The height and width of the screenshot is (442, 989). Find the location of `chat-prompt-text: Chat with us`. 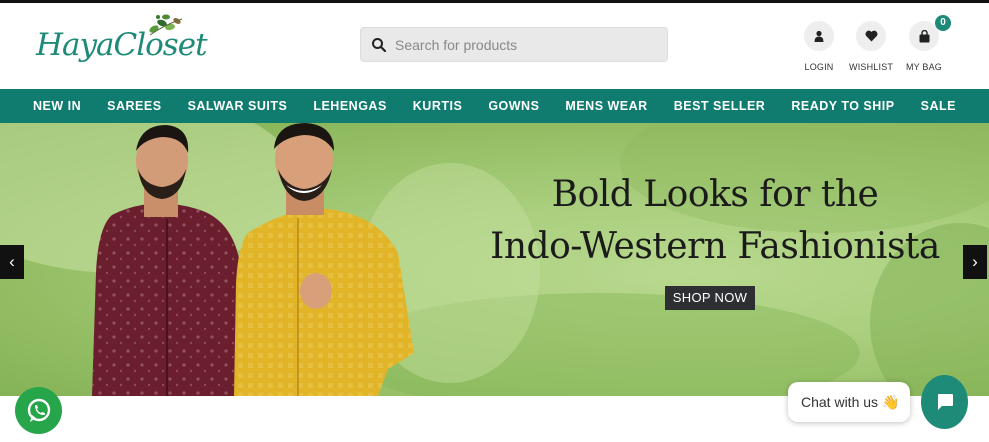

chat-prompt-text: Chat with us is located at coordinates (840, 402).